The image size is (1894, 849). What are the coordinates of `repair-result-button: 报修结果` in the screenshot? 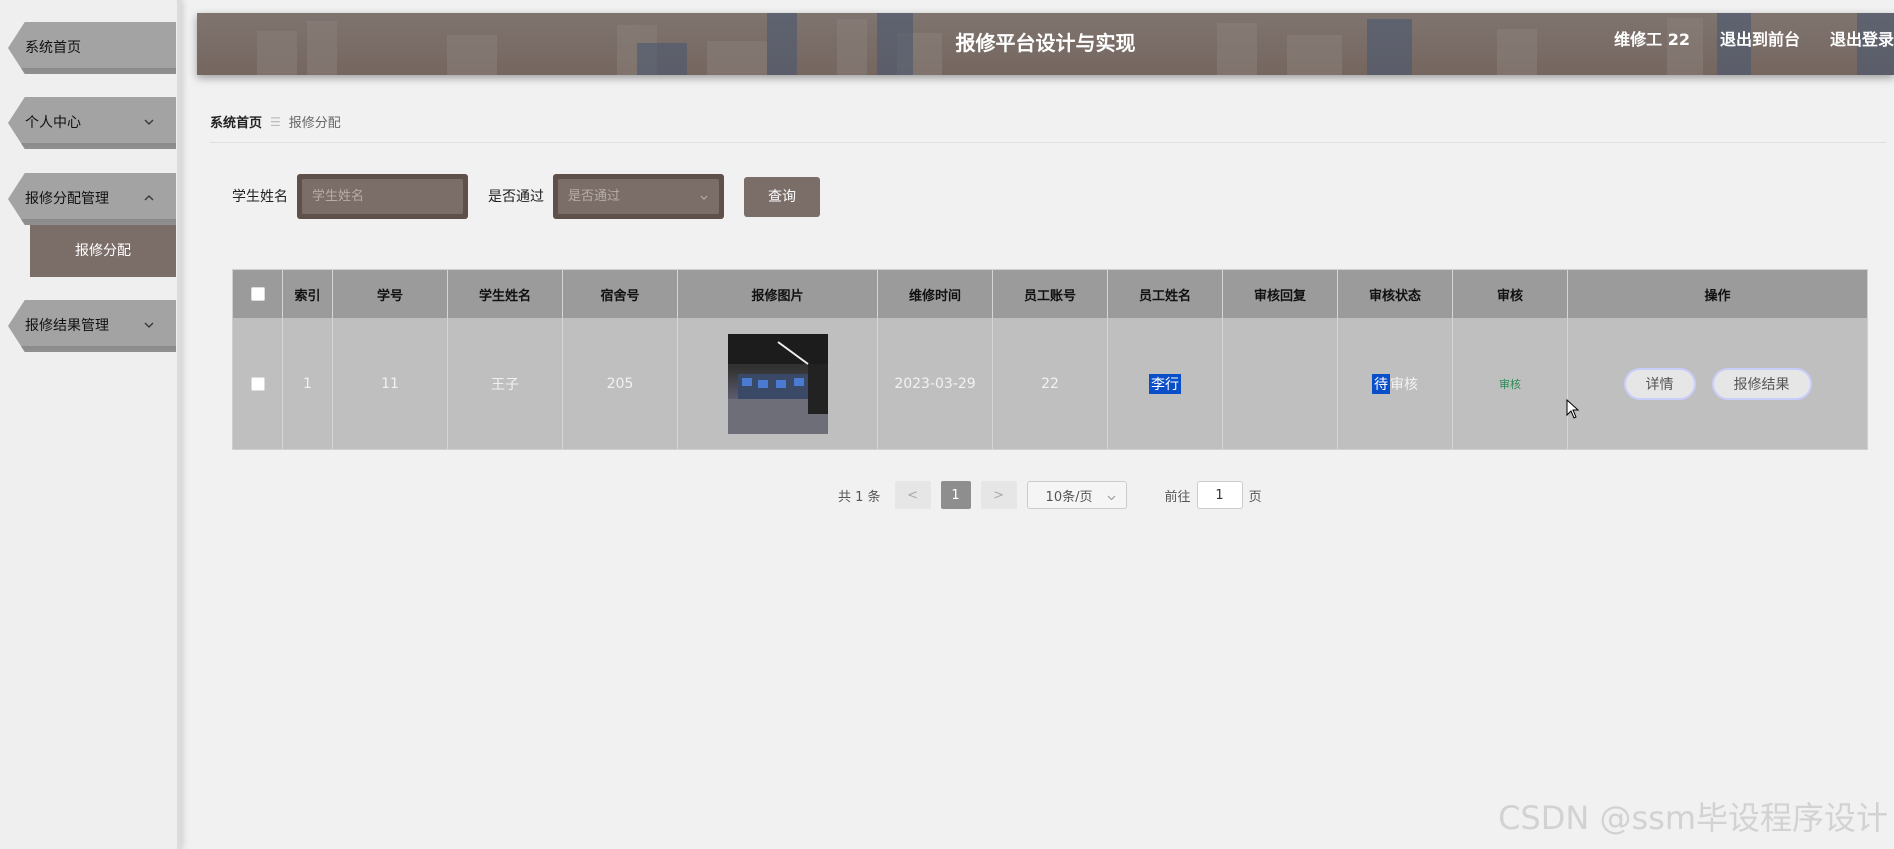 It's located at (1761, 383).